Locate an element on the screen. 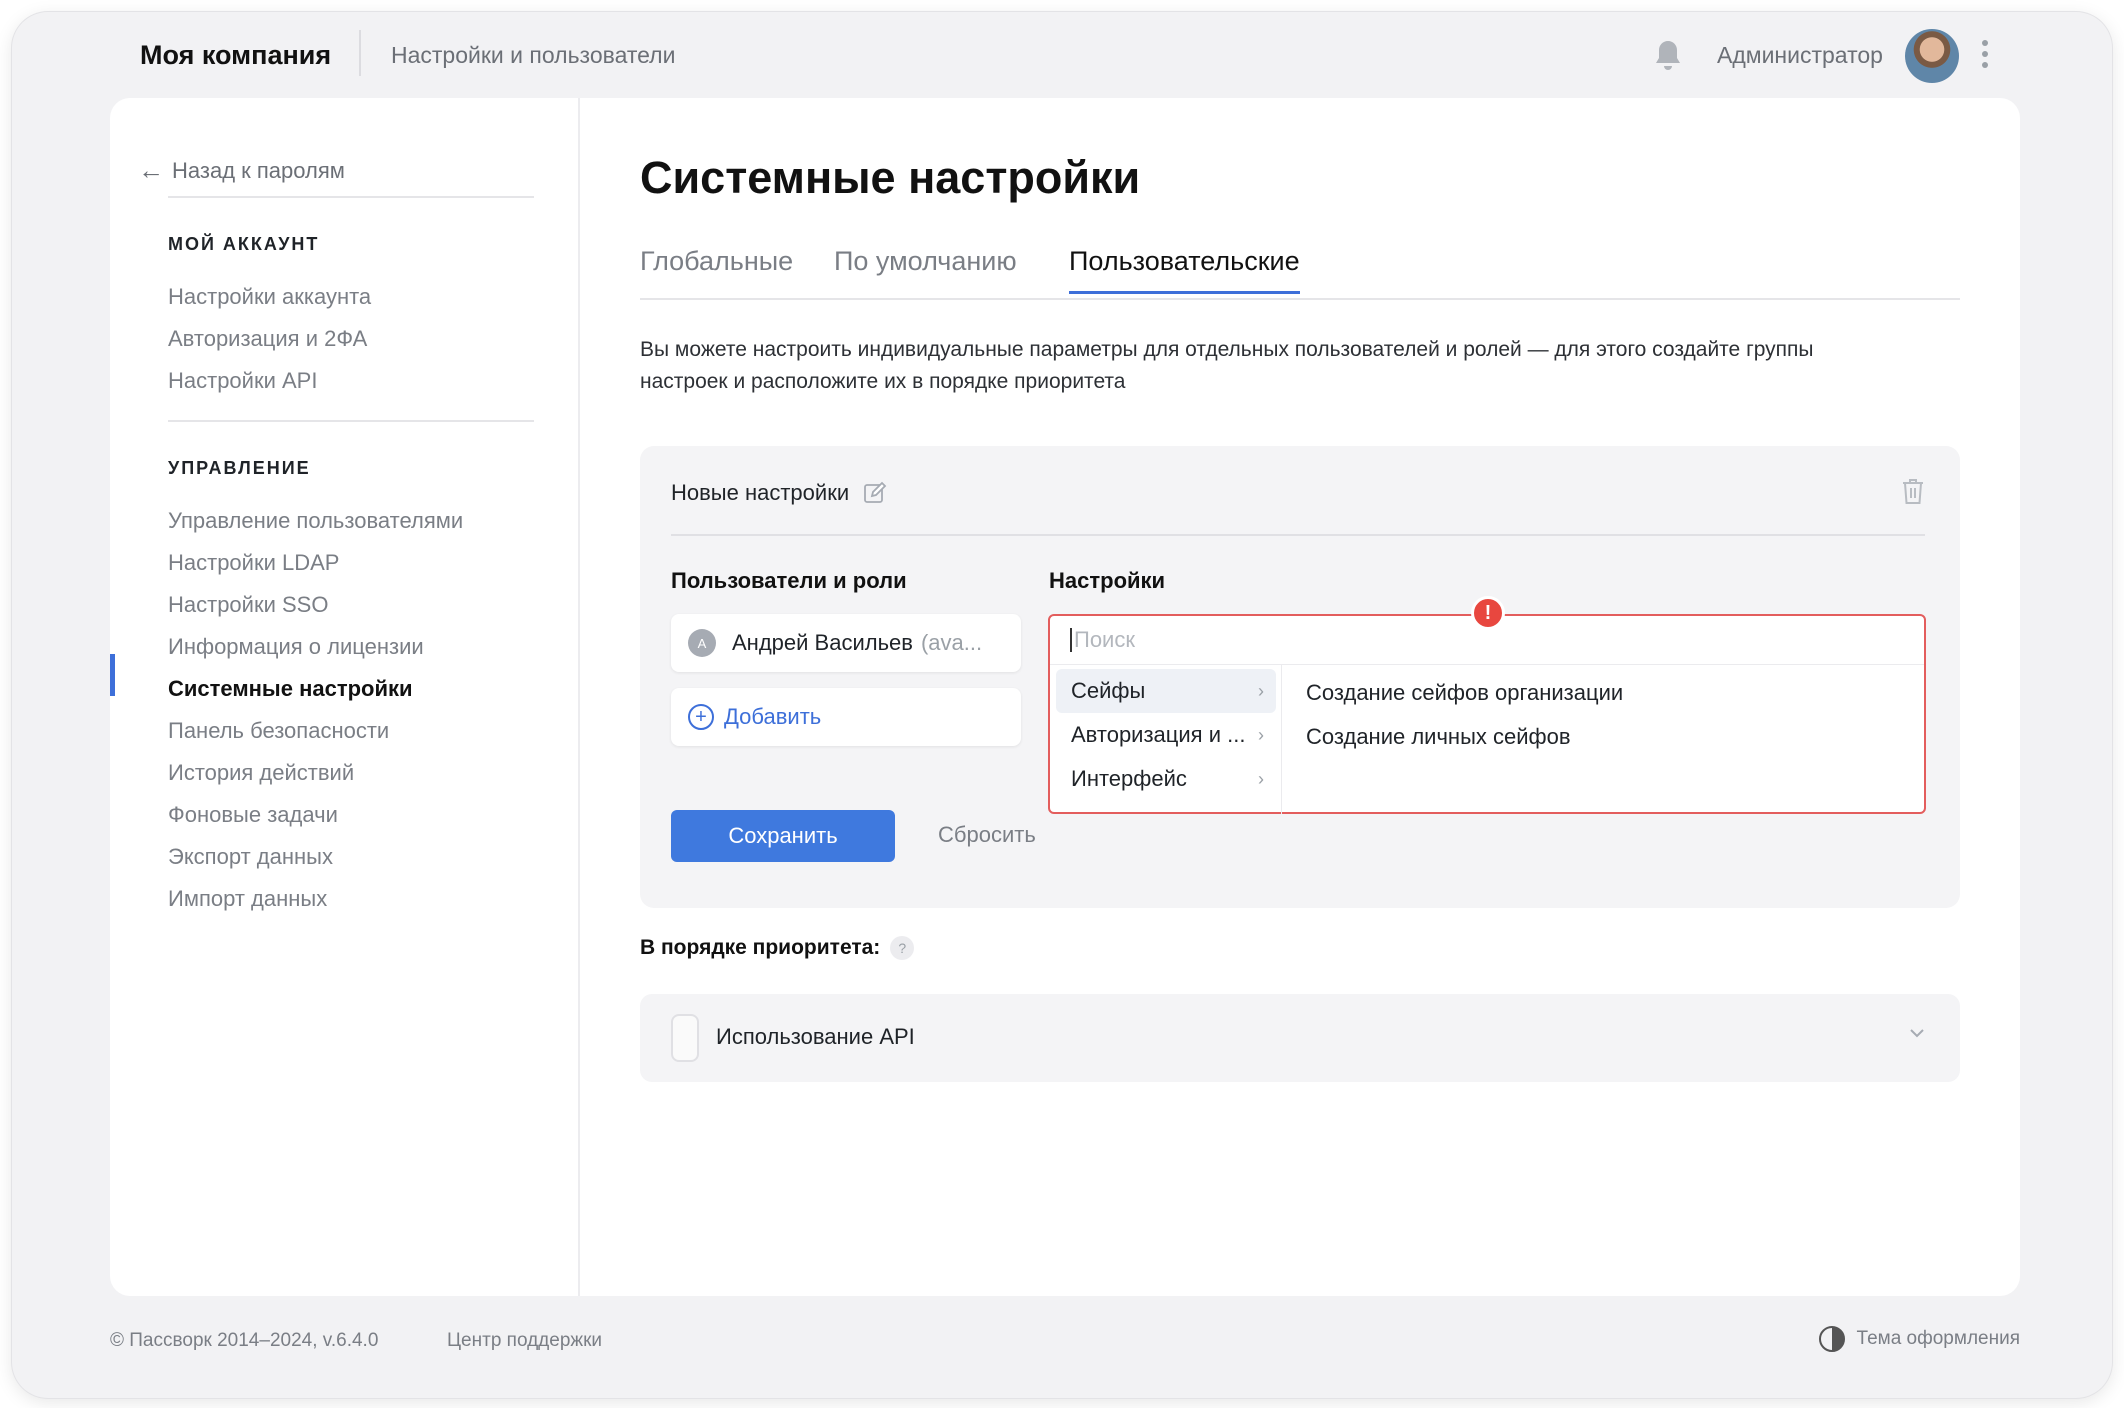  sidebar-item-data-import: Импорт данных is located at coordinates (247, 899).